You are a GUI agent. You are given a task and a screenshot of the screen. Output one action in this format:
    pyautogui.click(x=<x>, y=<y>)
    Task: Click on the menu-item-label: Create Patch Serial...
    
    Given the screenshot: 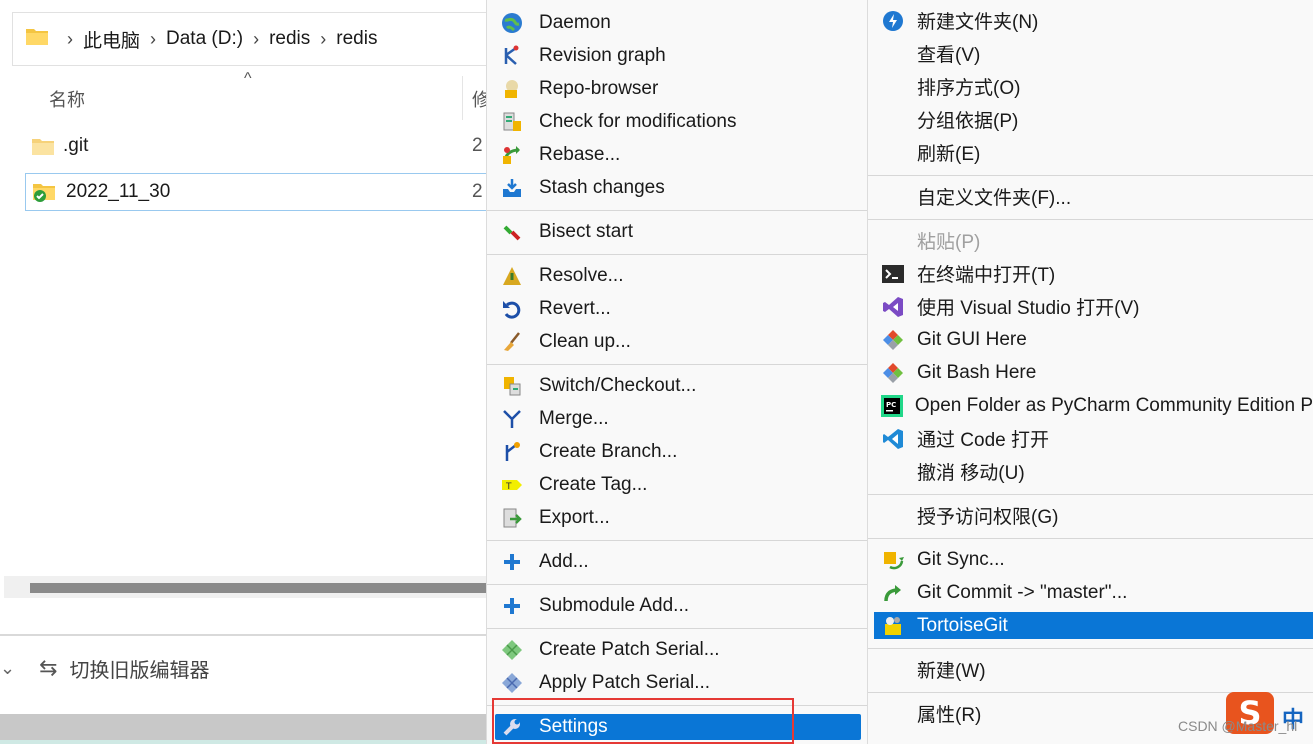 What is the action you would take?
    pyautogui.click(x=629, y=649)
    